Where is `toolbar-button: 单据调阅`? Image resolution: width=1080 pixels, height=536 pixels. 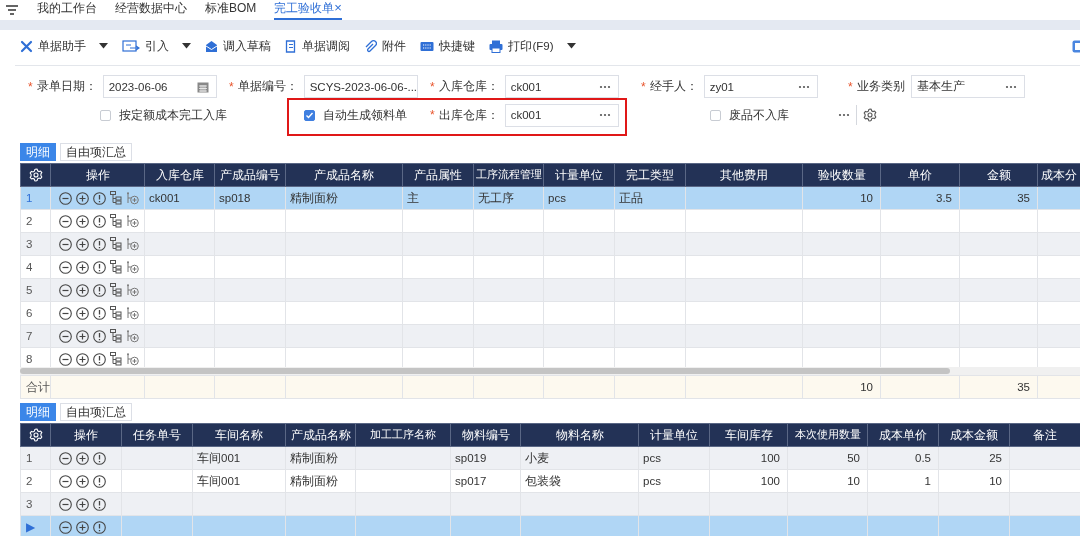 toolbar-button: 单据调阅 is located at coordinates (318, 46).